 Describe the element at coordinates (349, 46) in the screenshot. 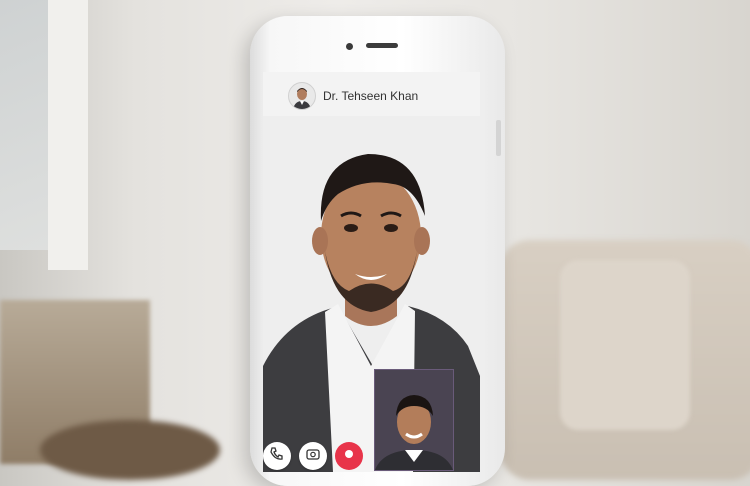

I see `front-camera` at that location.